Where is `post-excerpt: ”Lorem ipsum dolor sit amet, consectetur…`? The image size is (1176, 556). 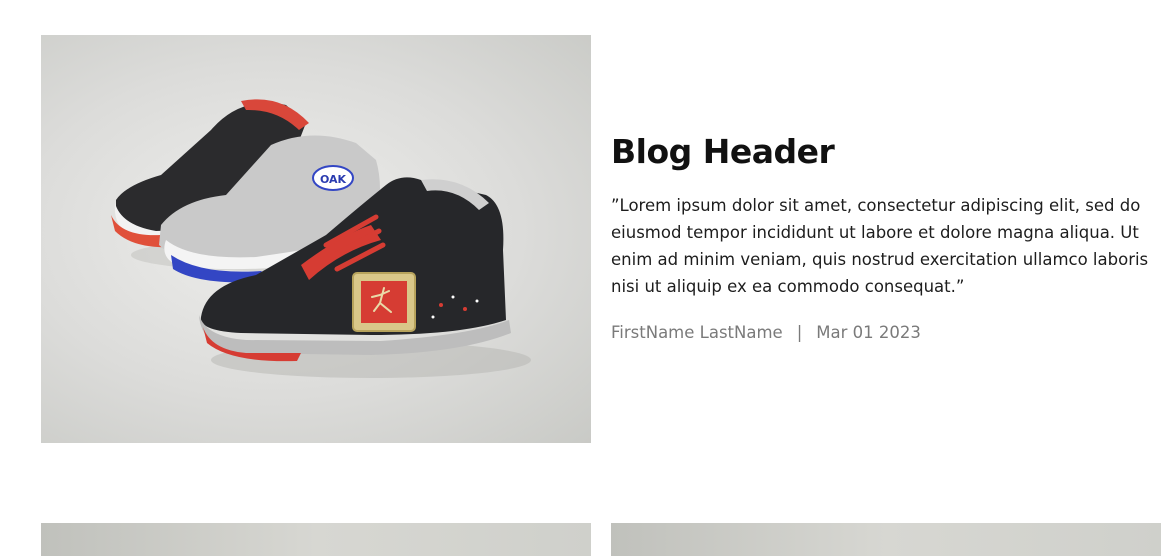
post-excerpt: ”Lorem ipsum dolor sit amet, consectetur… is located at coordinates (880, 246).